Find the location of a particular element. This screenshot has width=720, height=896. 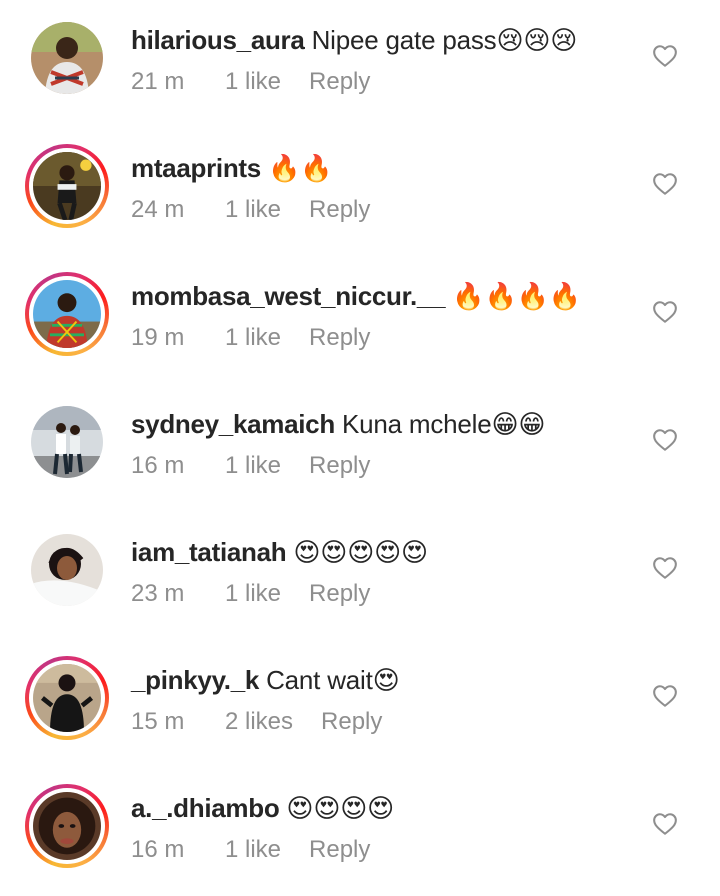

comment-item: a._.dhiambo 😍😍😍😍 16 m 1 like Reply is located at coordinates (360, 832).